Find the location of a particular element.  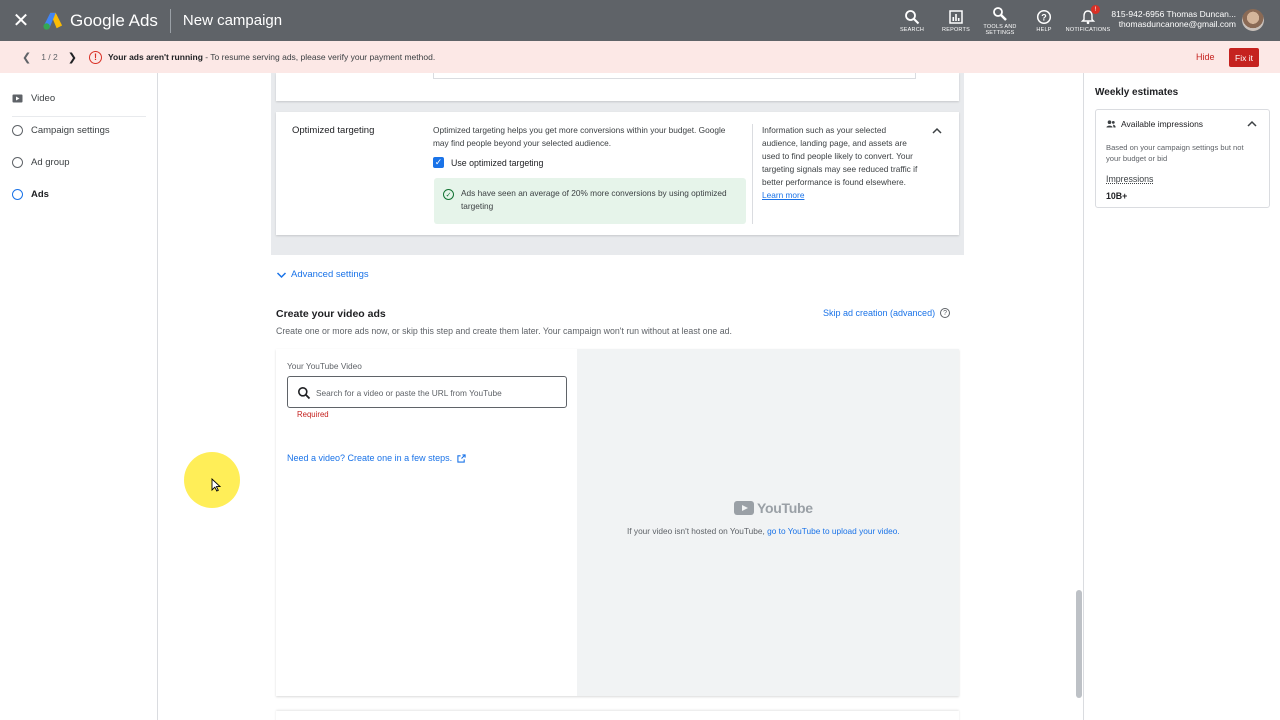

tools-label: TOOLS AND SETTINGS is located at coordinates (1000, 29).